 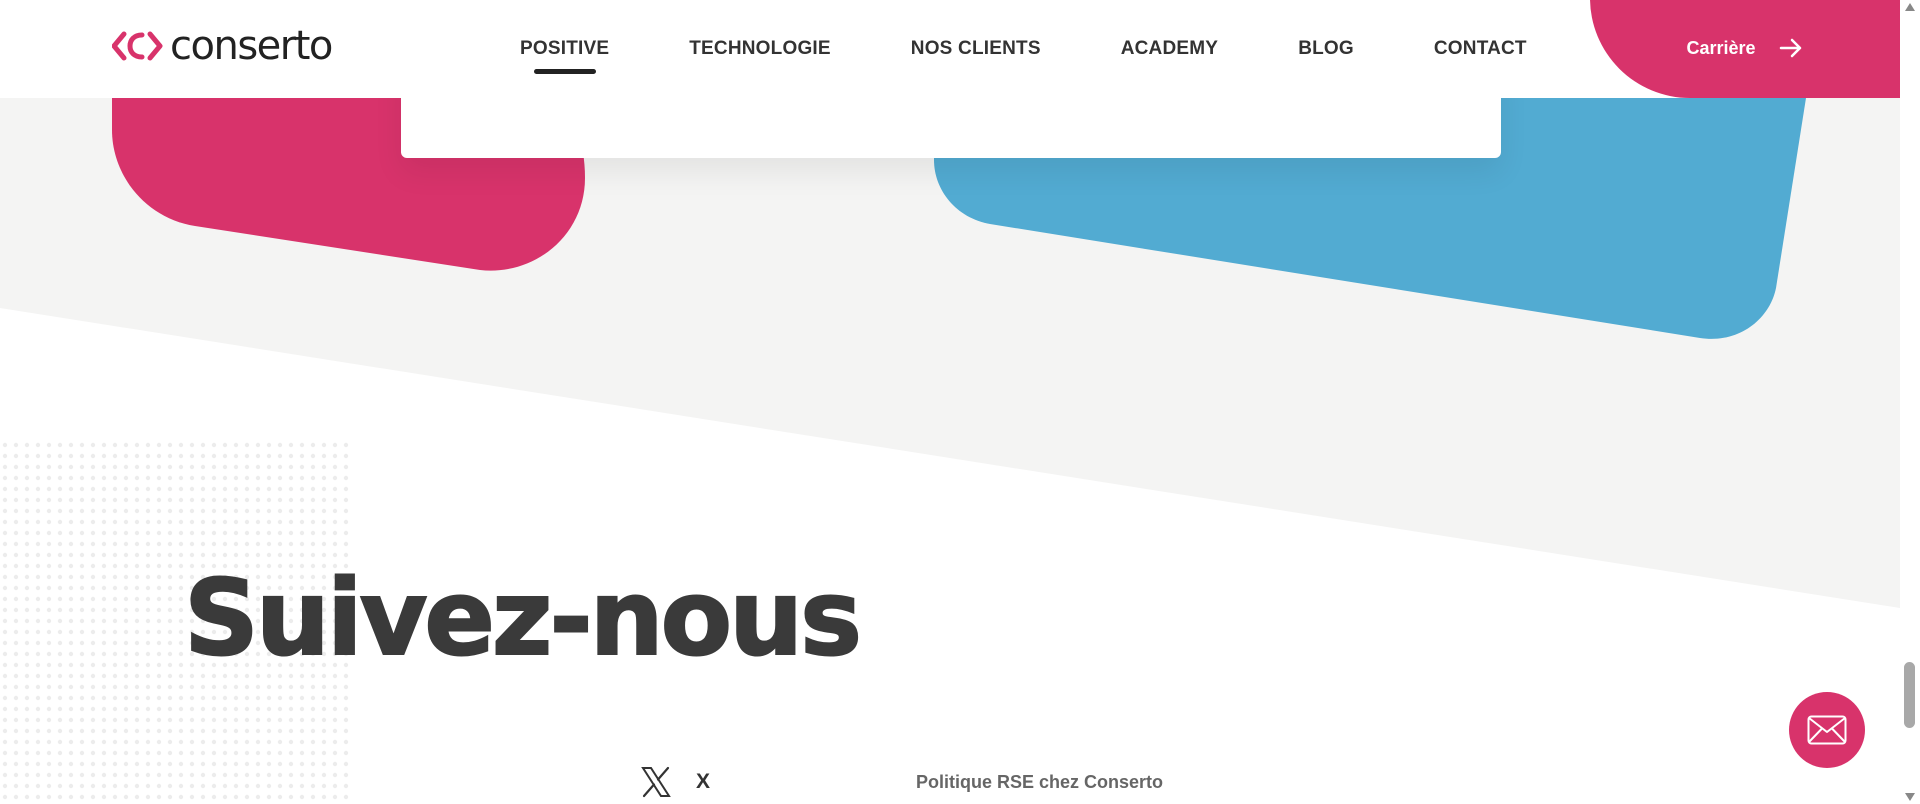 I want to click on career-button-label: Carrière, so click(x=1721, y=47).